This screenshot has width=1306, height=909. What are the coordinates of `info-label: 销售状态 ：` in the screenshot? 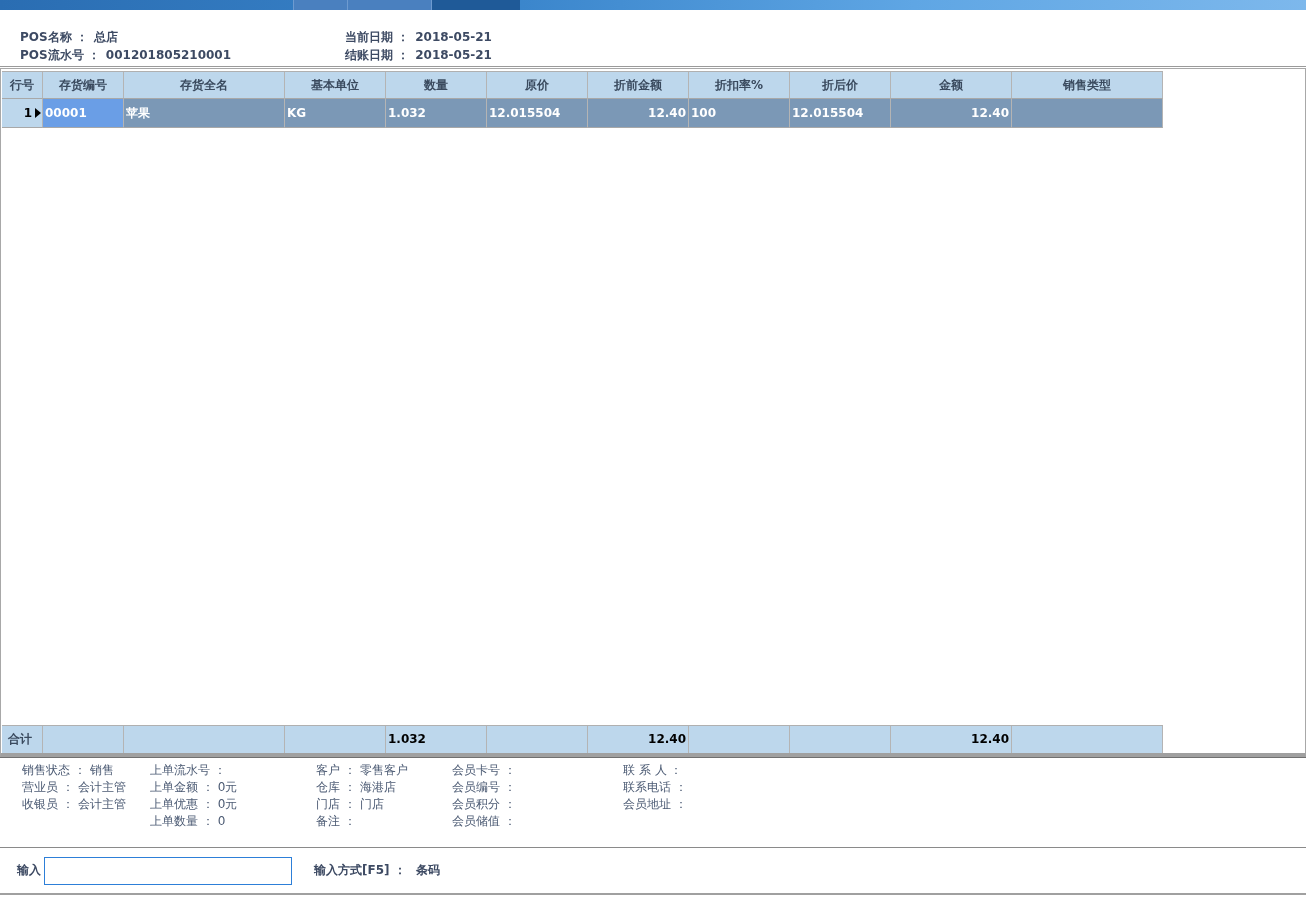 It's located at (54, 770).